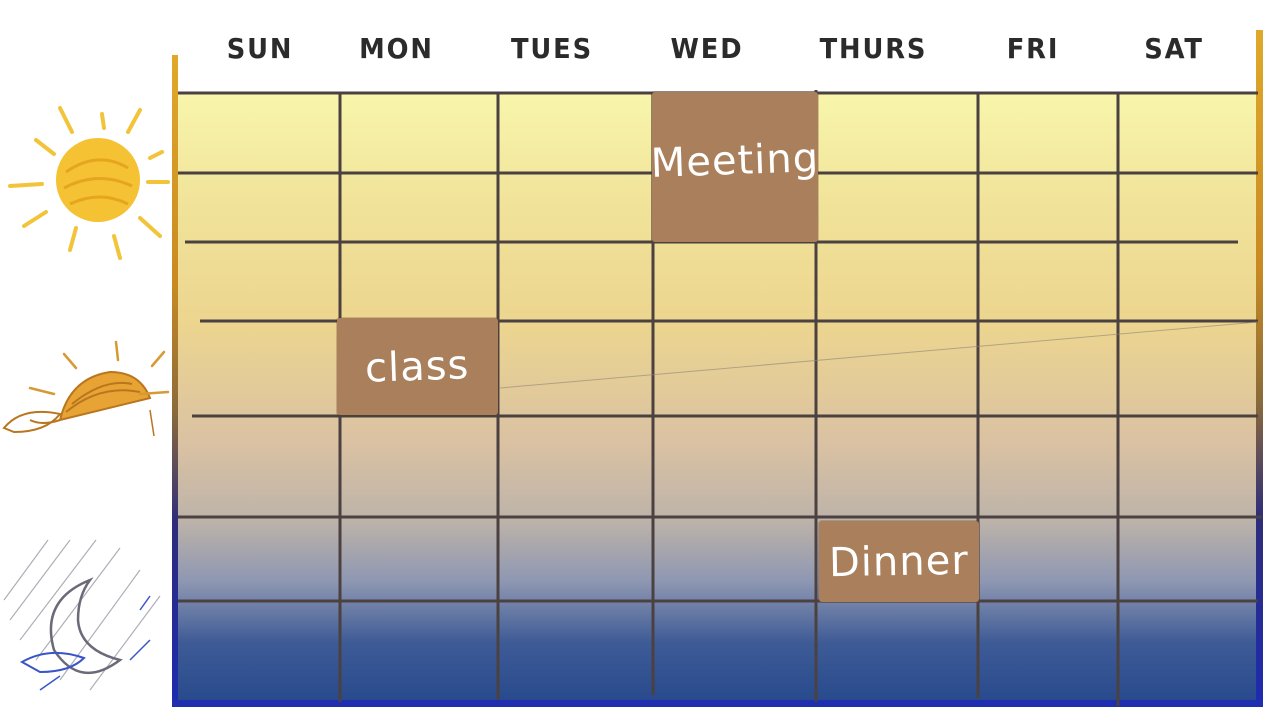  I want to click on setting-sun-icon, so click(86, 388).